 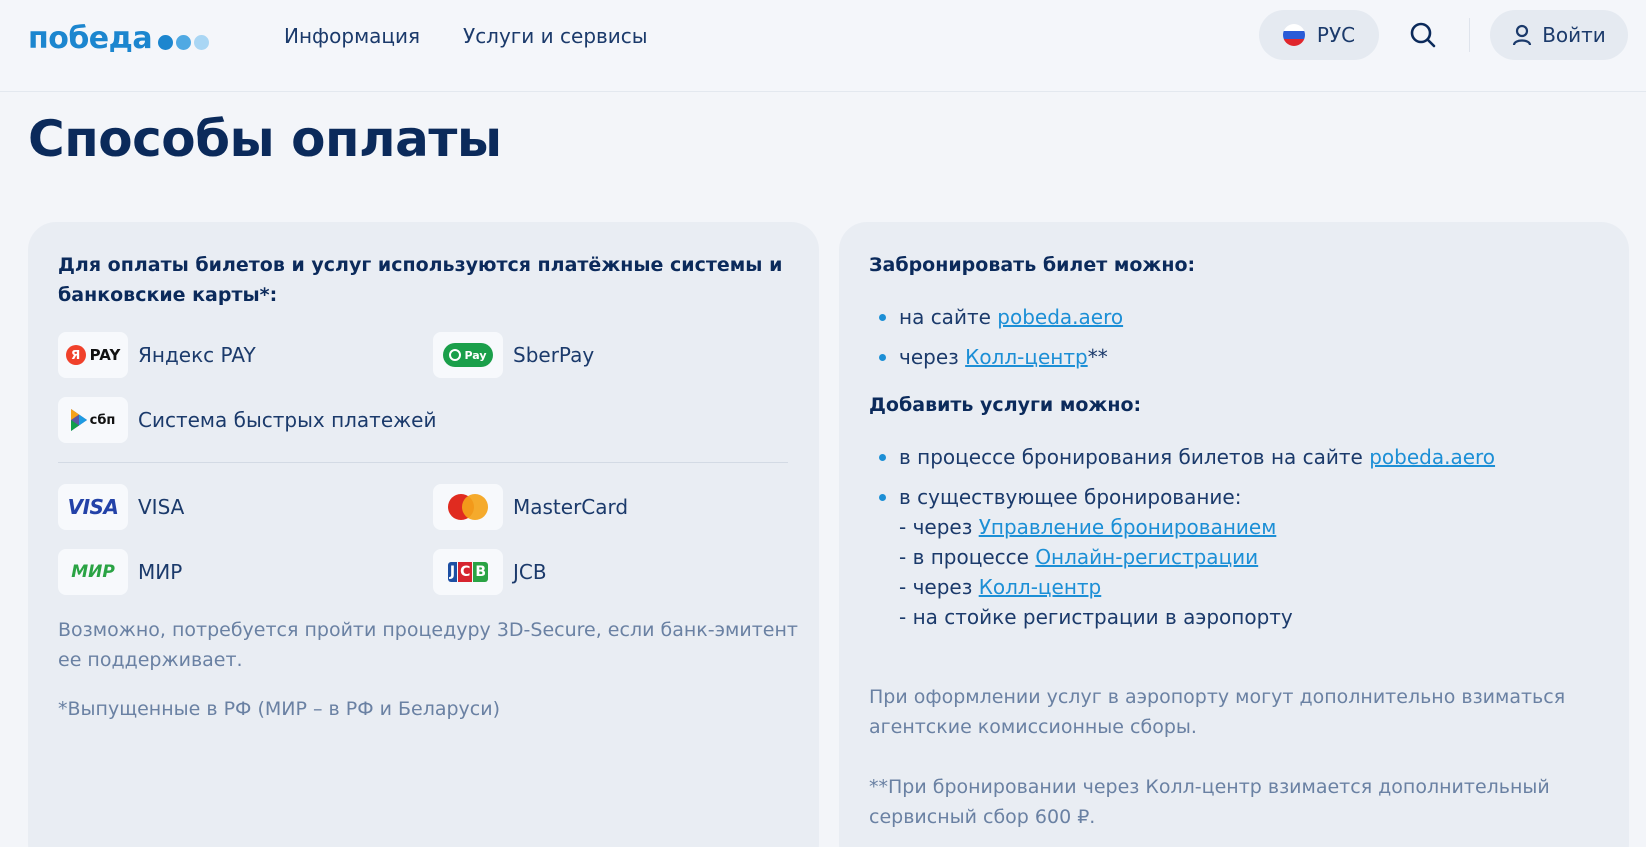 I want to click on header-divider, so click(x=1469, y=35).